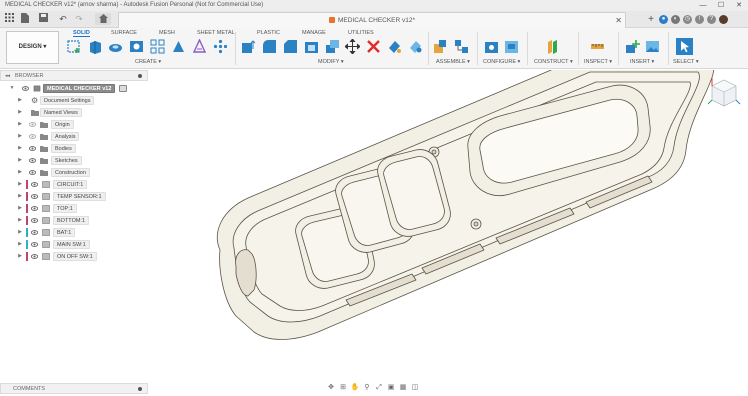 This screenshot has width=748, height=396. Describe the element at coordinates (618, 20) in the screenshot. I see `close-tab-button: ✕` at that location.